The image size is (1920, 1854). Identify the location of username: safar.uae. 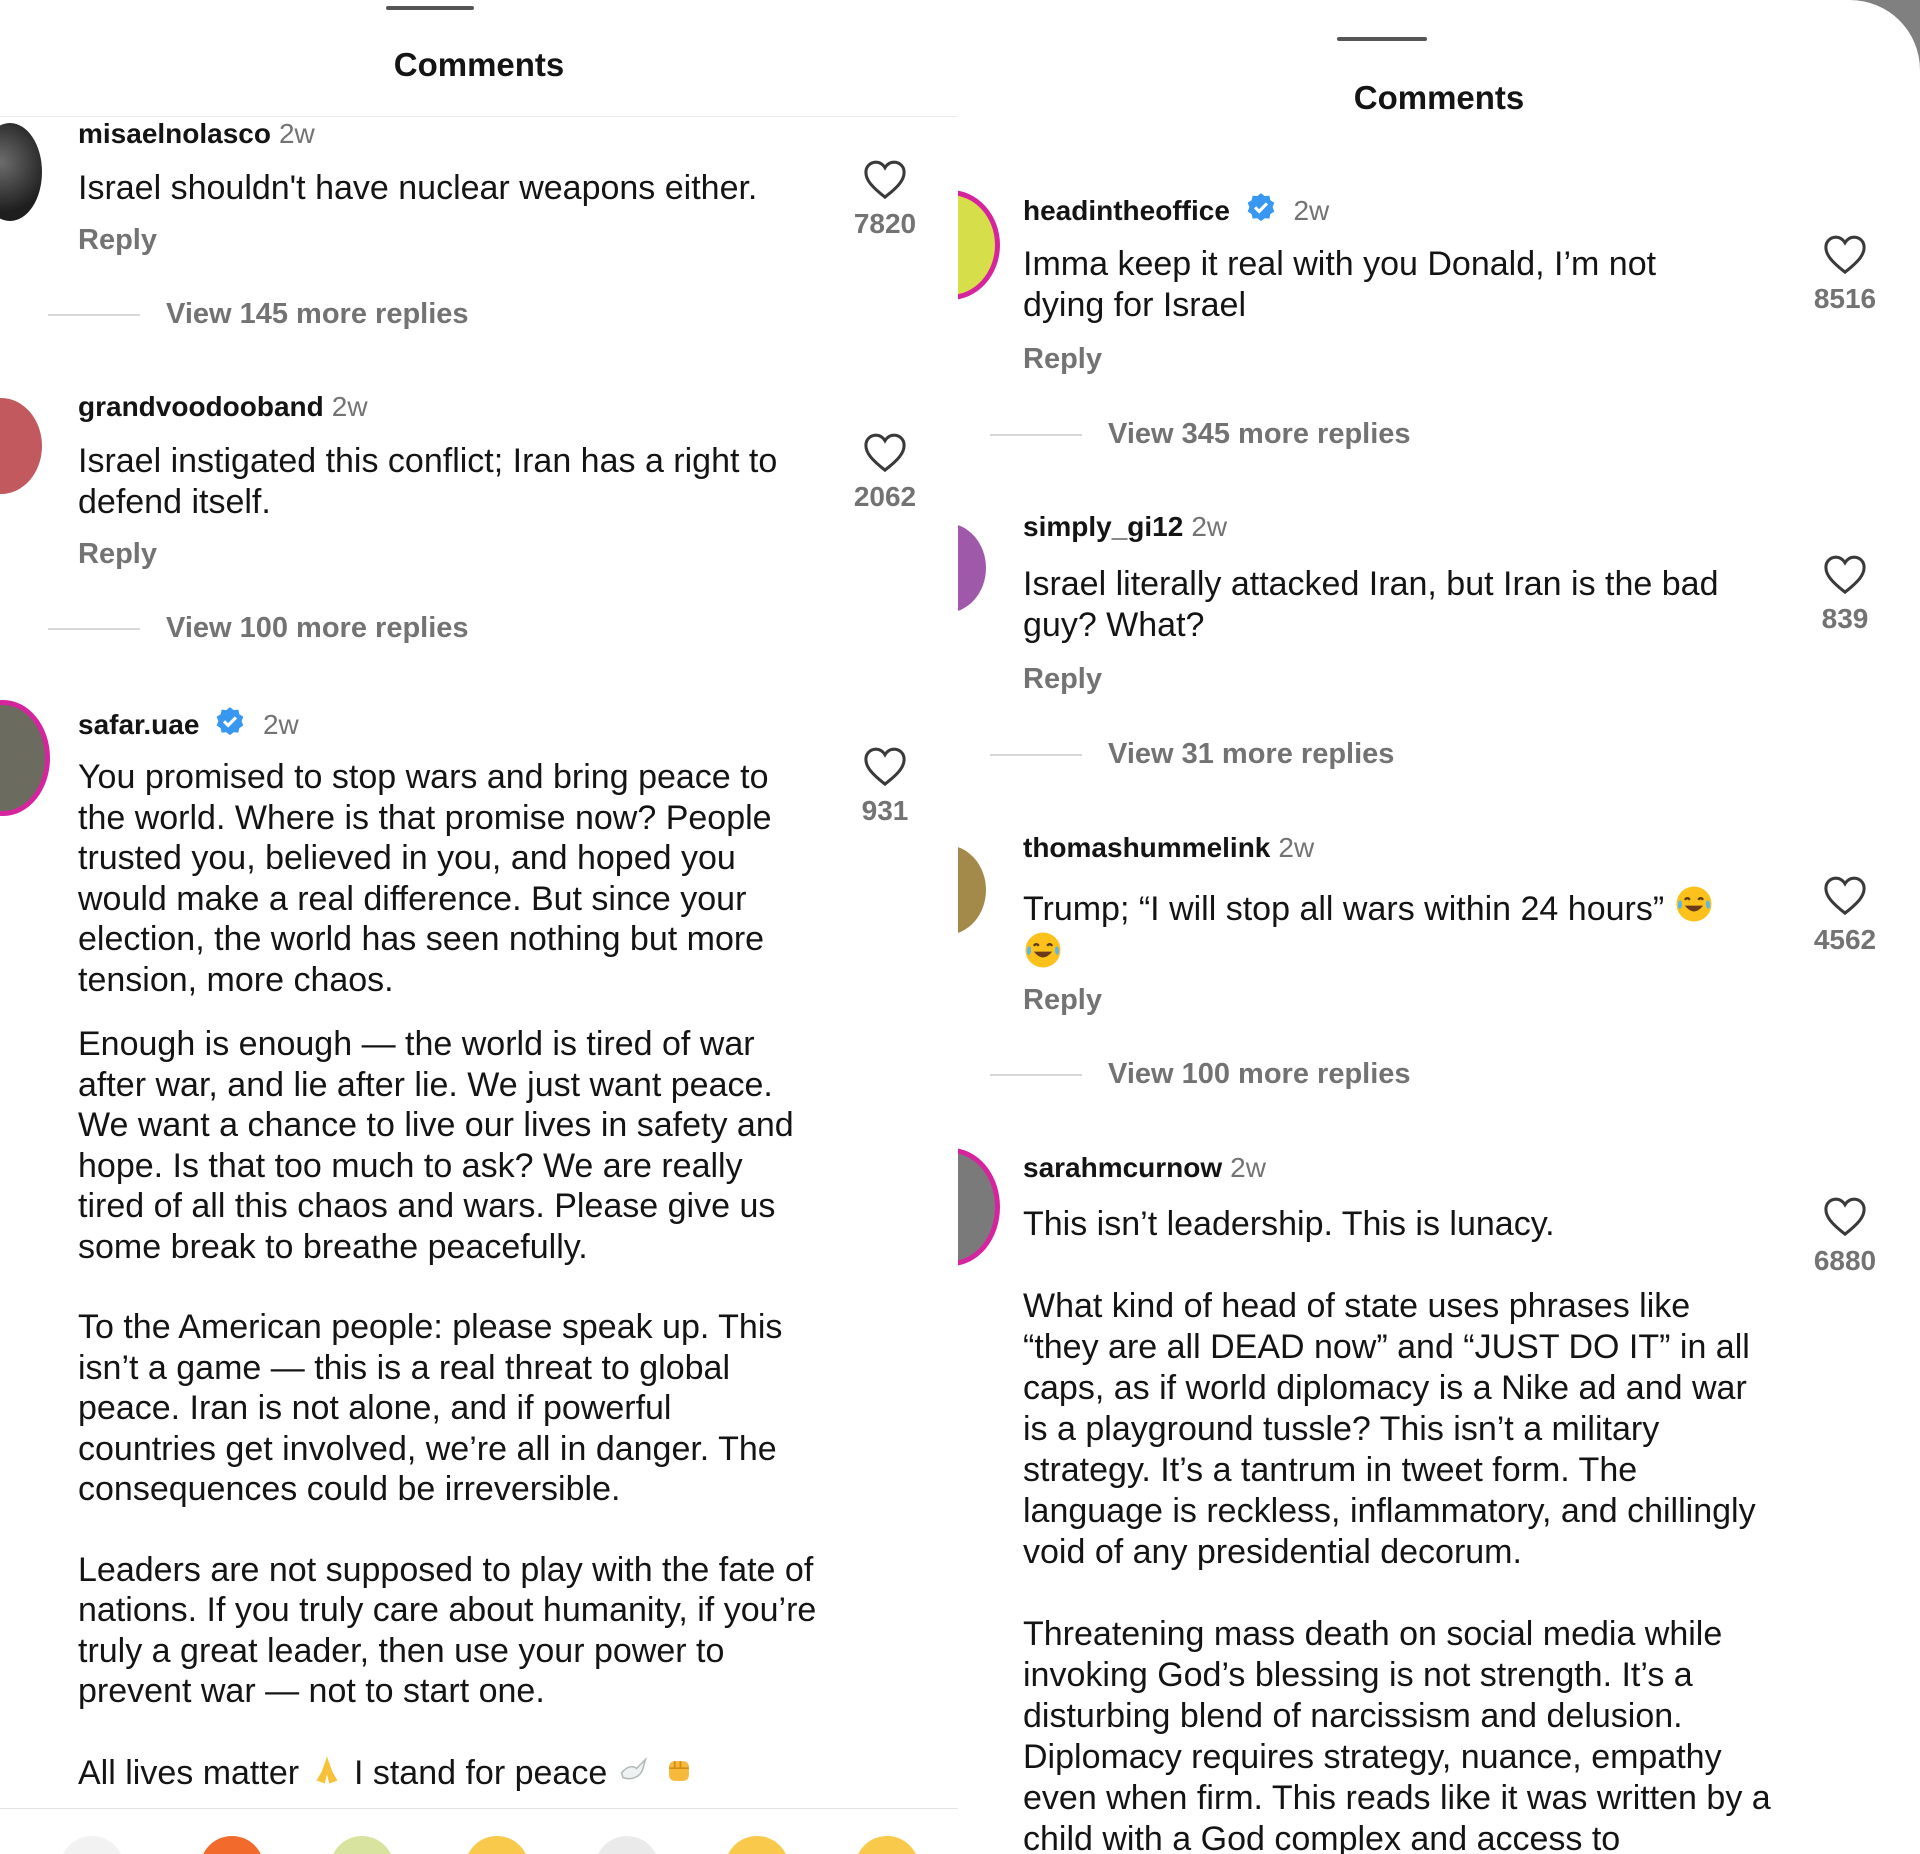
(138, 724).